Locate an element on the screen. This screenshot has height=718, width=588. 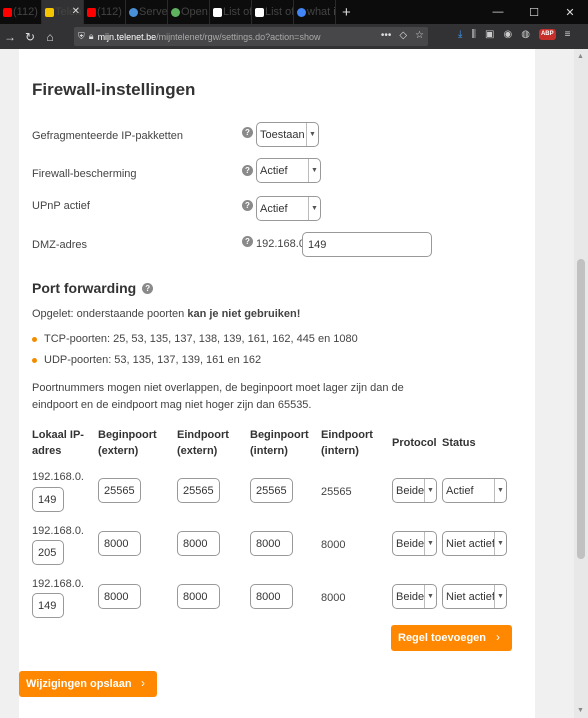
th-begin-intern: Beginpoort (intern) is located at coordinates (279, 443).